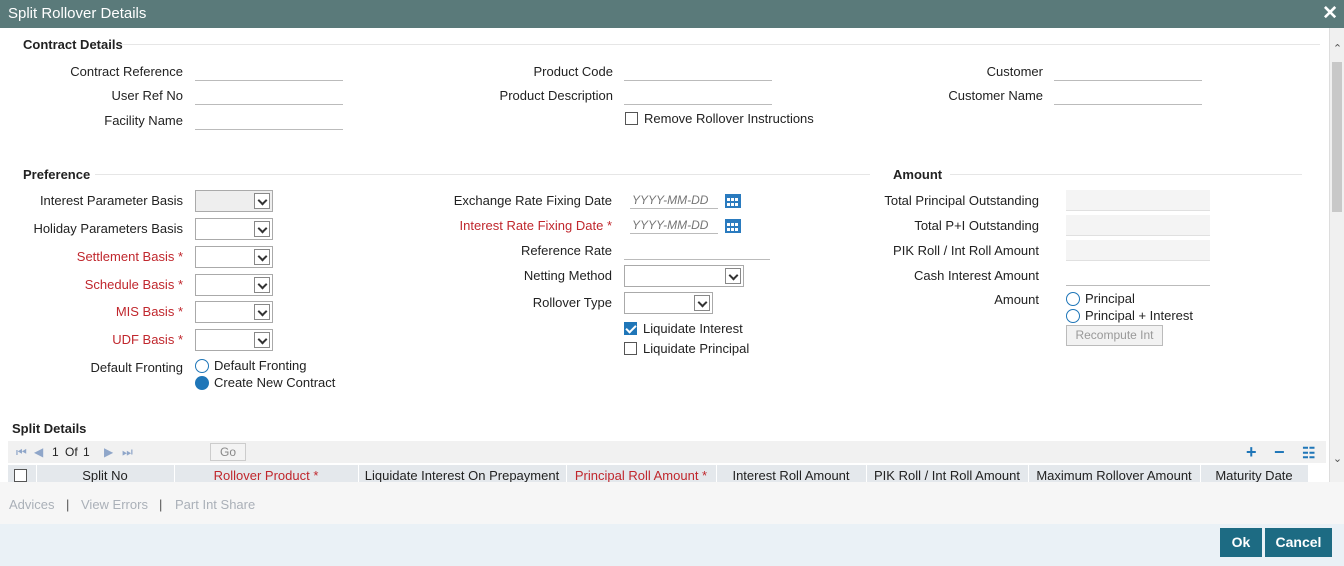 The width and height of the screenshot is (1344, 566). What do you see at coordinates (269, 72) in the screenshot?
I see `contract-reference-input` at bounding box center [269, 72].